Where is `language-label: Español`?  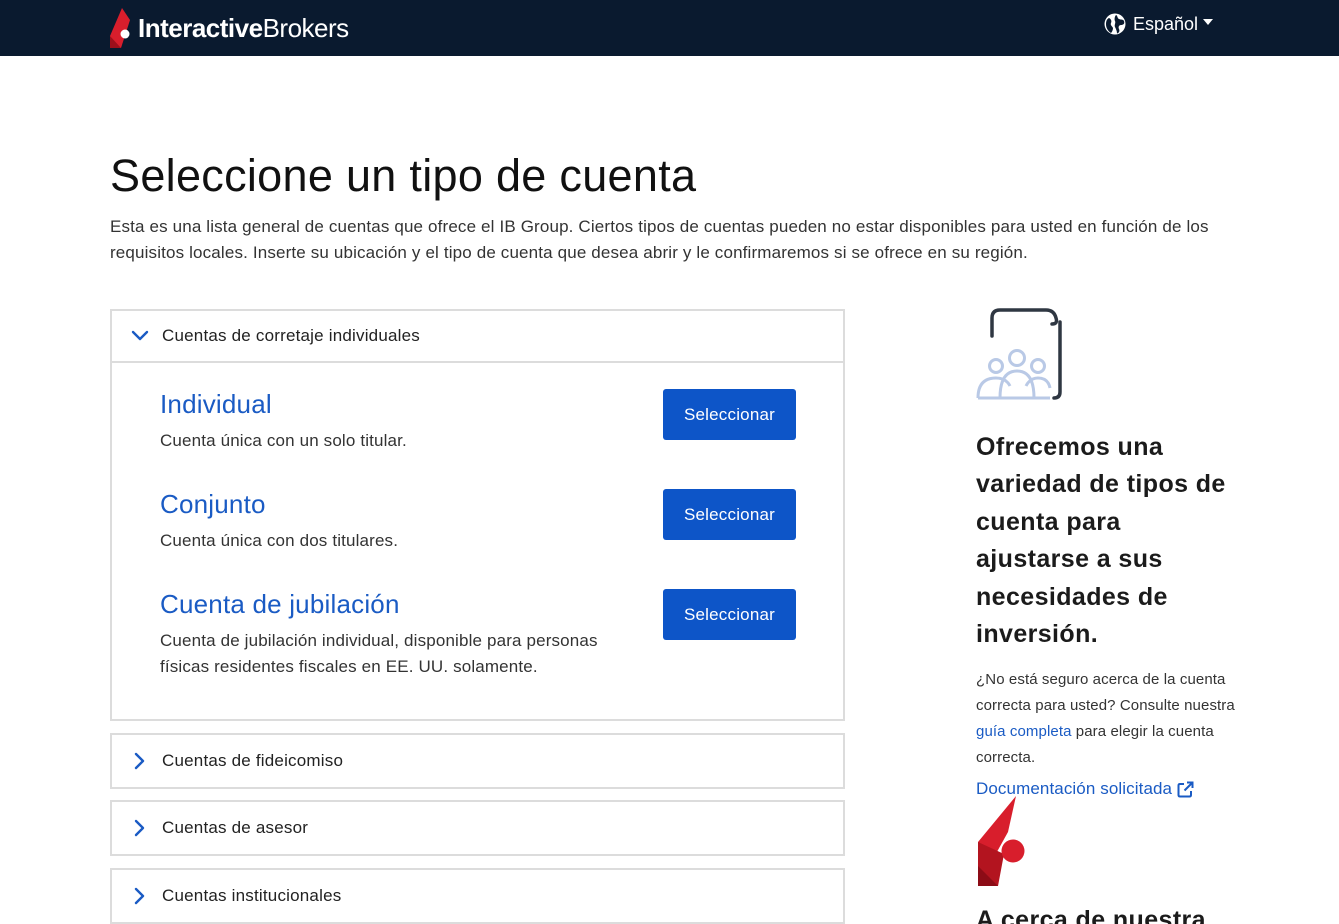
language-label: Español is located at coordinates (1165, 23).